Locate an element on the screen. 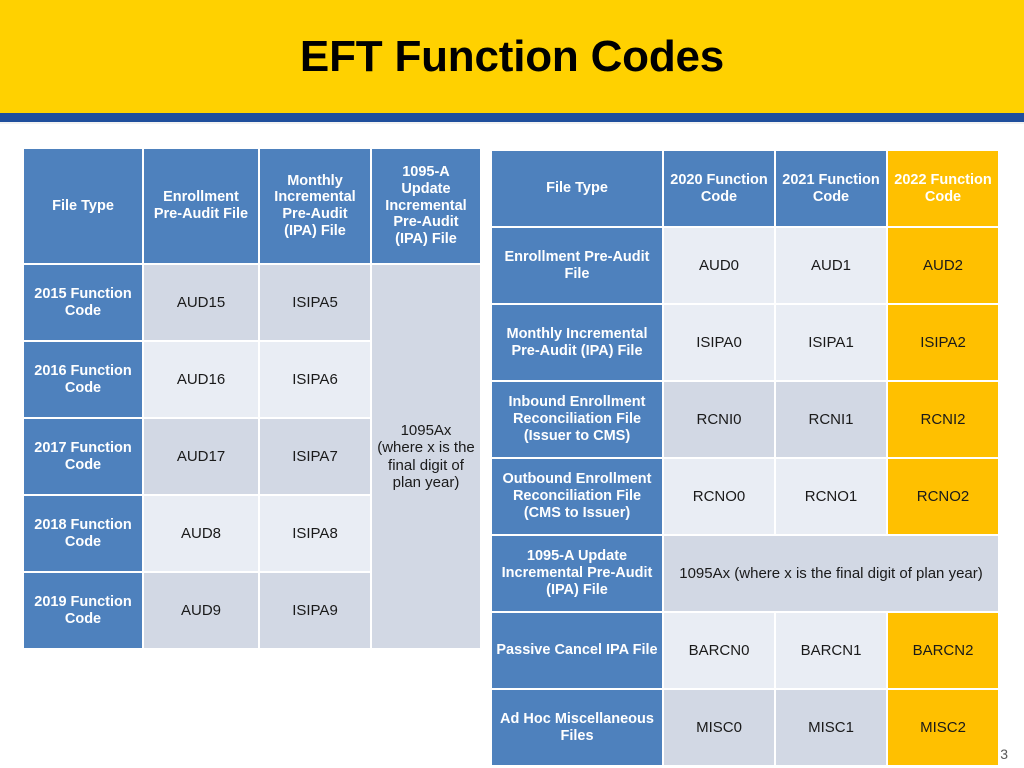  right-cell-monthly-ipa-2021: ISIPA1 is located at coordinates (831, 342).